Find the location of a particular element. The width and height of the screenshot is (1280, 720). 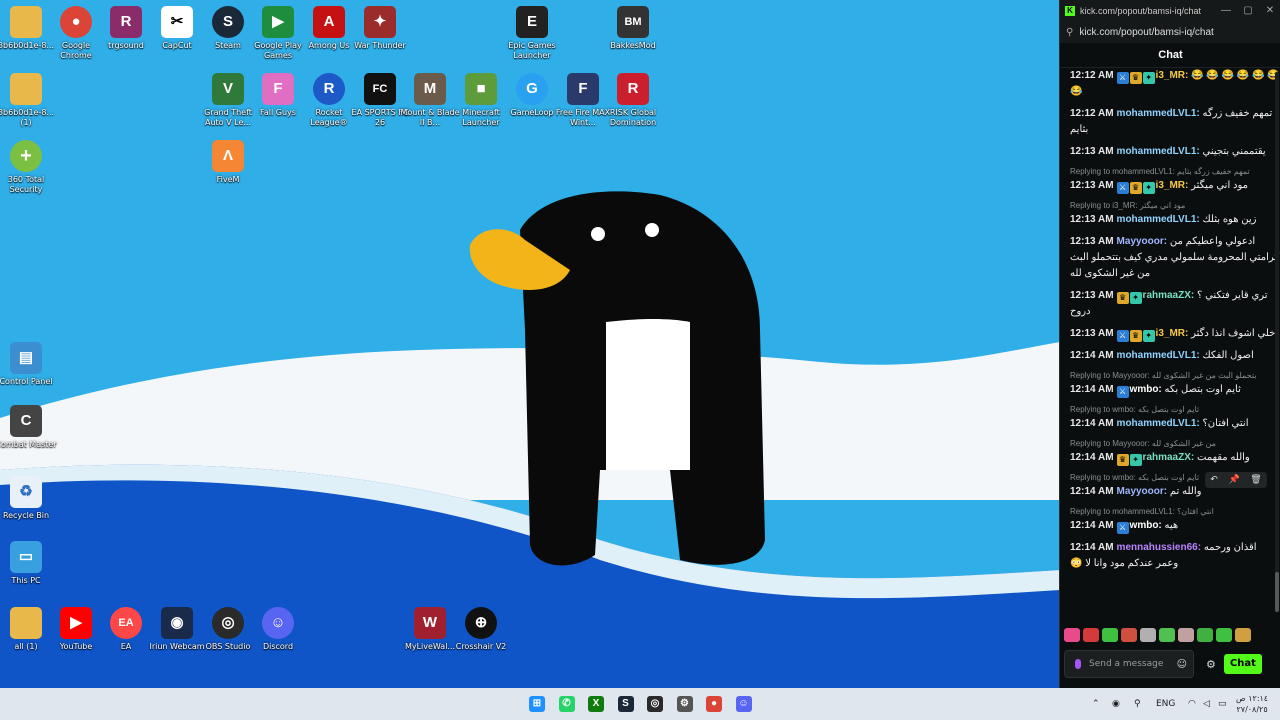

desktop-icon-this-pc: ▭ This PC is located at coordinates (28, 563).